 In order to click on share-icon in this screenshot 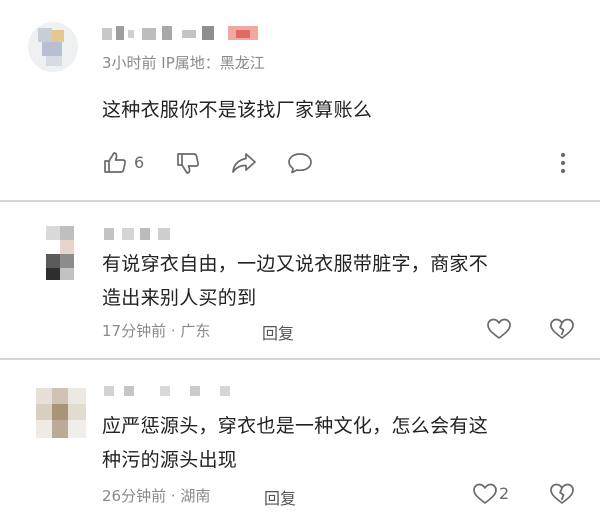, I will do `click(244, 163)`.